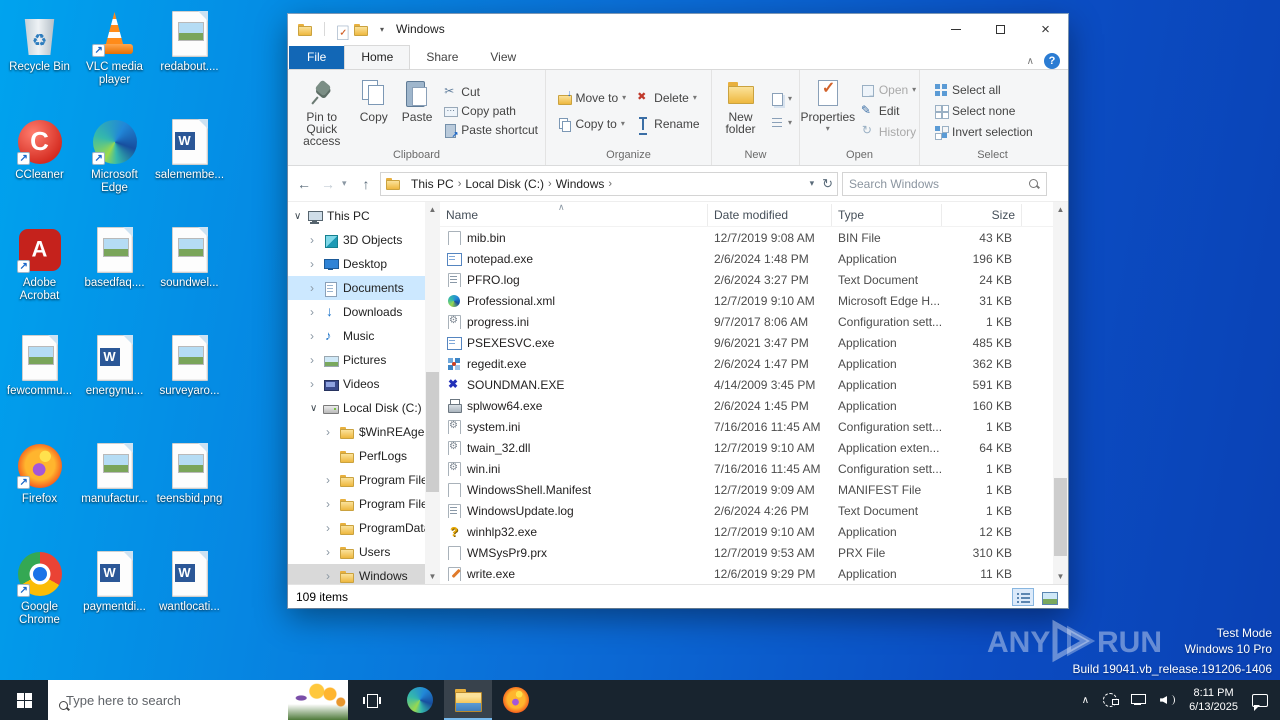 This screenshot has width=1280, height=720. Describe the element at coordinates (356, 288) in the screenshot. I see `tree-item: Documents` at that location.